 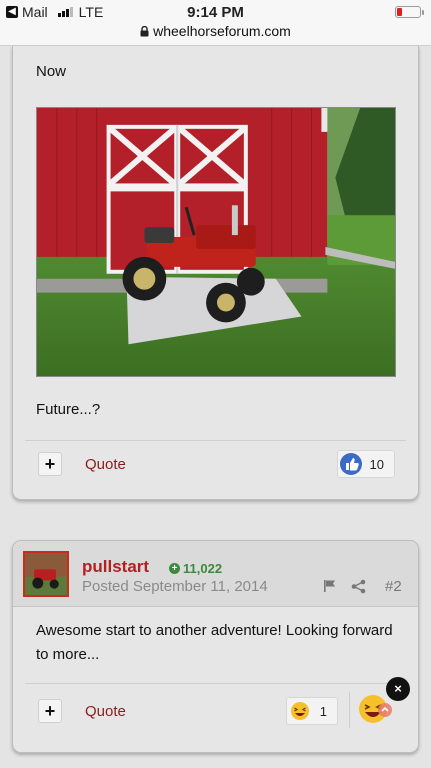 What do you see at coordinates (215, 12) in the screenshot?
I see `clock: 9:14 PM` at bounding box center [215, 12].